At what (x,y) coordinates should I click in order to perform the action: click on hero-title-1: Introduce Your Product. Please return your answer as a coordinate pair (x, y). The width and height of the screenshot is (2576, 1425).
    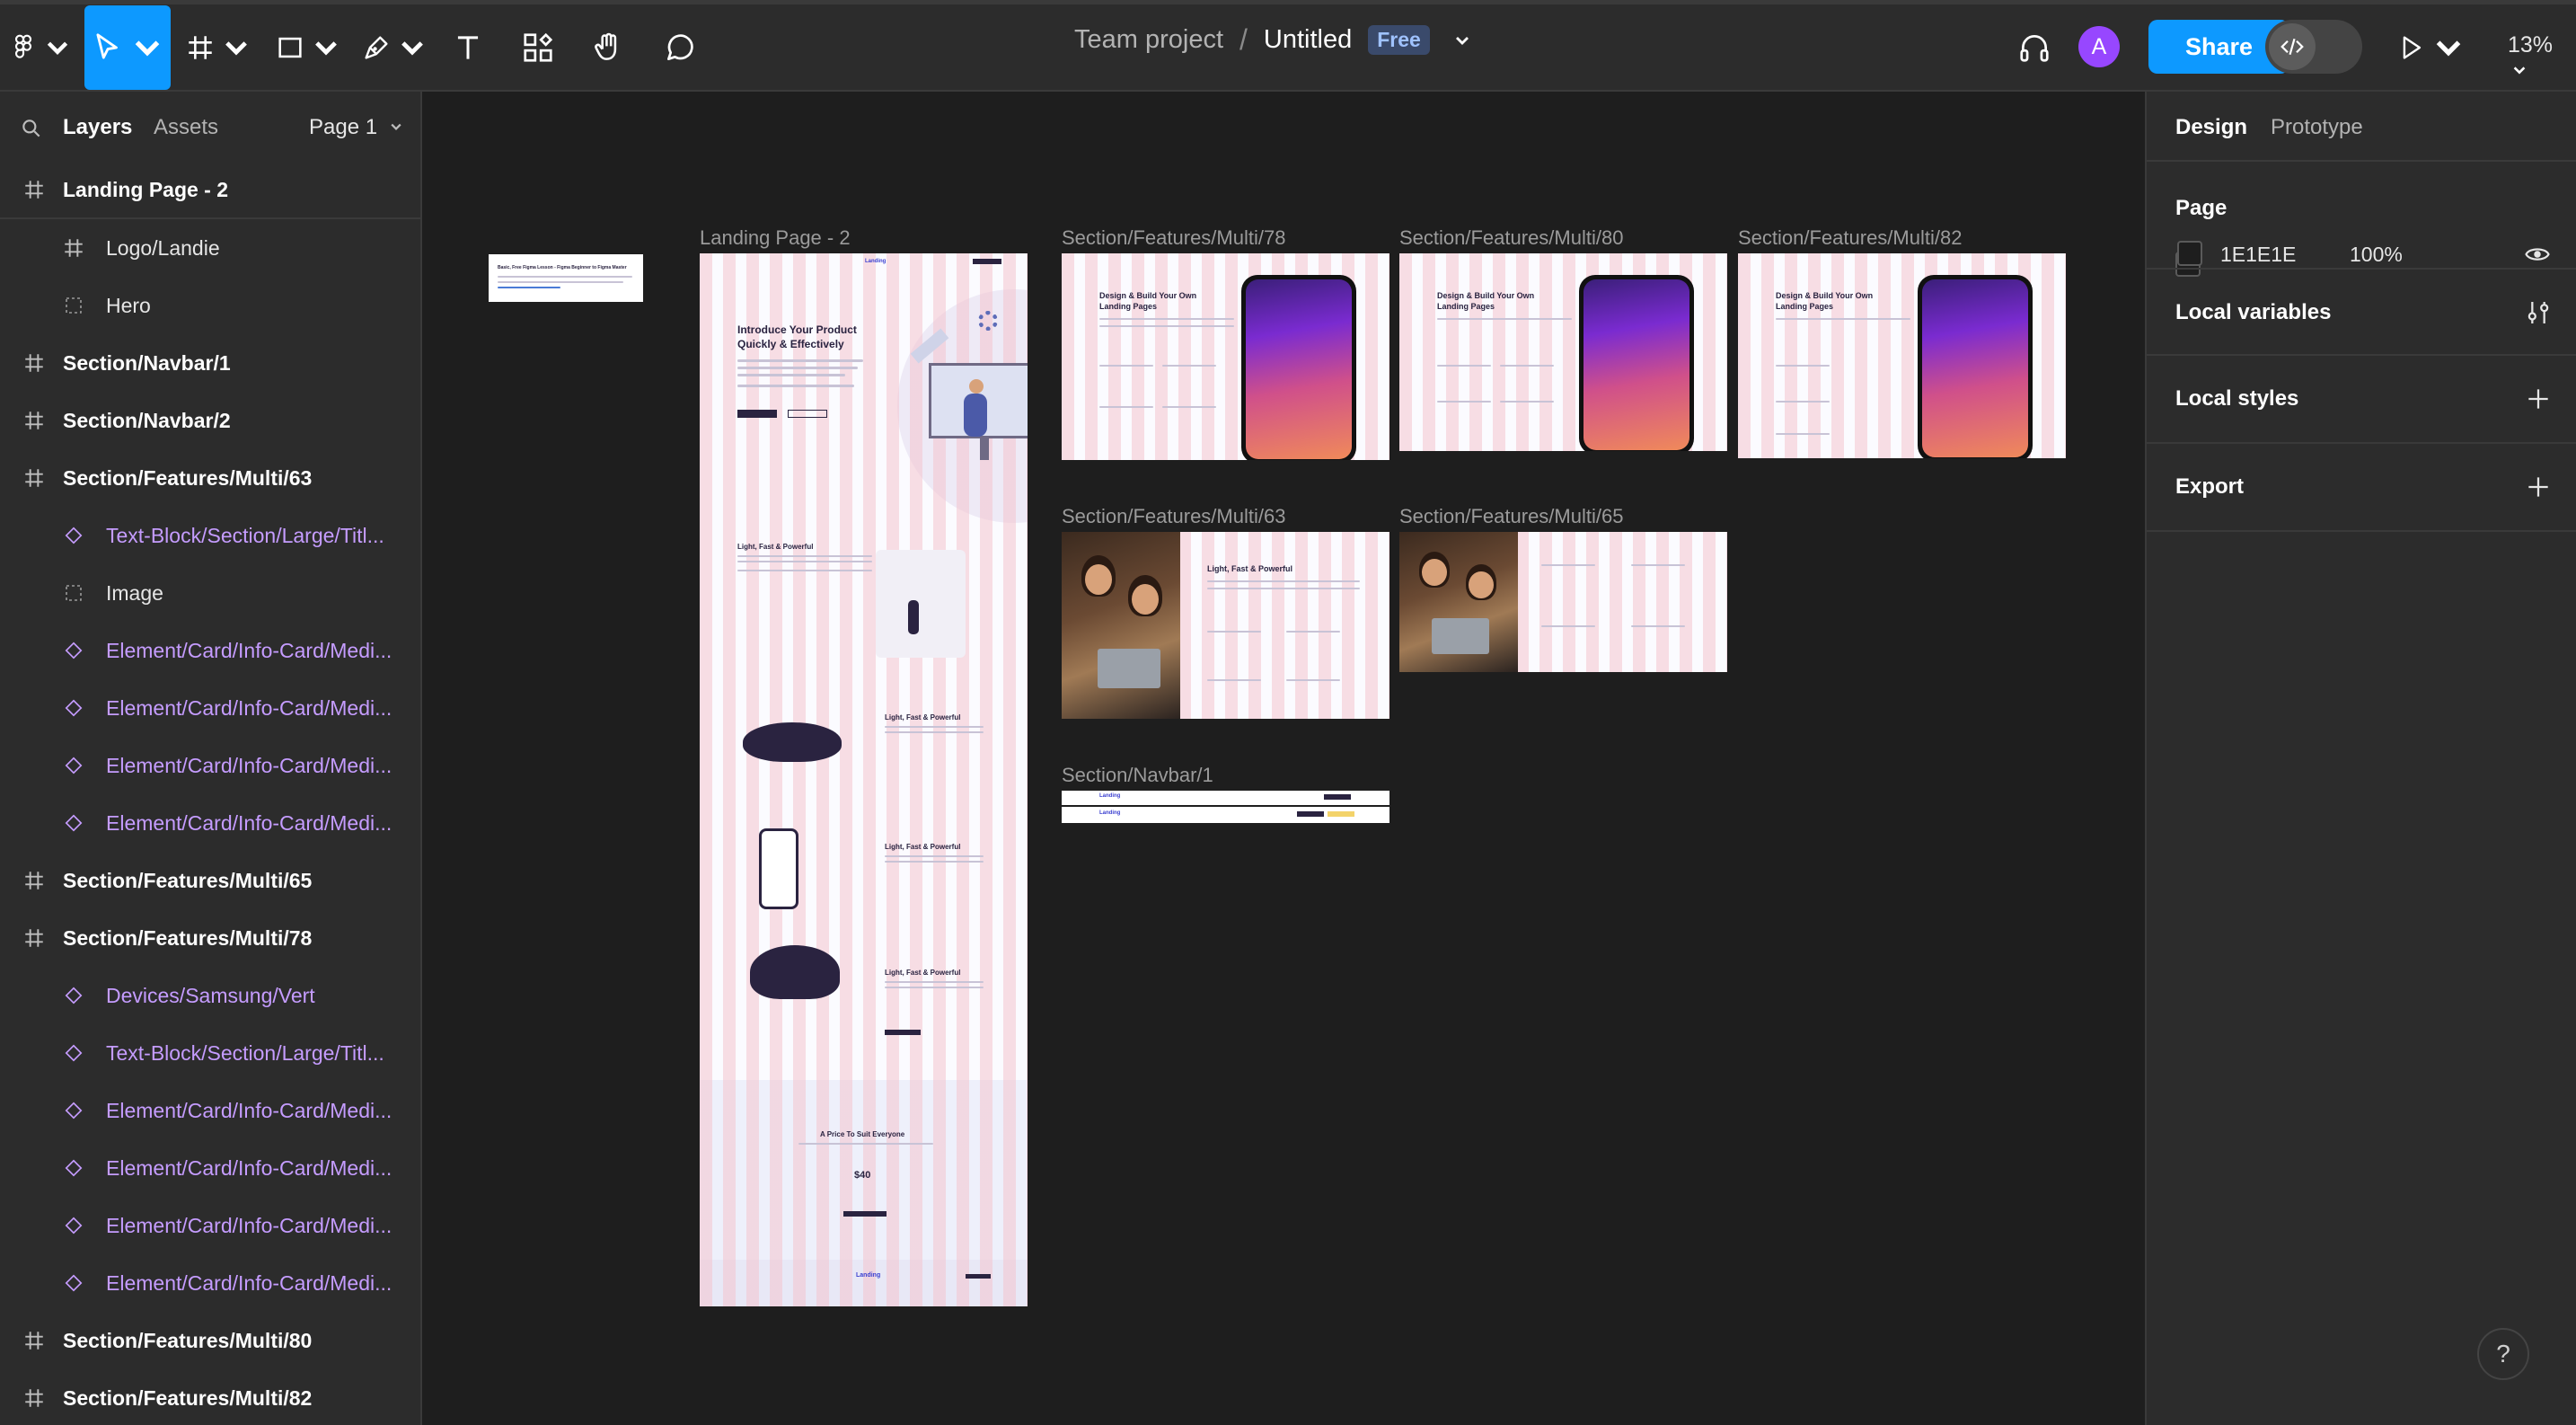
    Looking at the image, I should click on (797, 329).